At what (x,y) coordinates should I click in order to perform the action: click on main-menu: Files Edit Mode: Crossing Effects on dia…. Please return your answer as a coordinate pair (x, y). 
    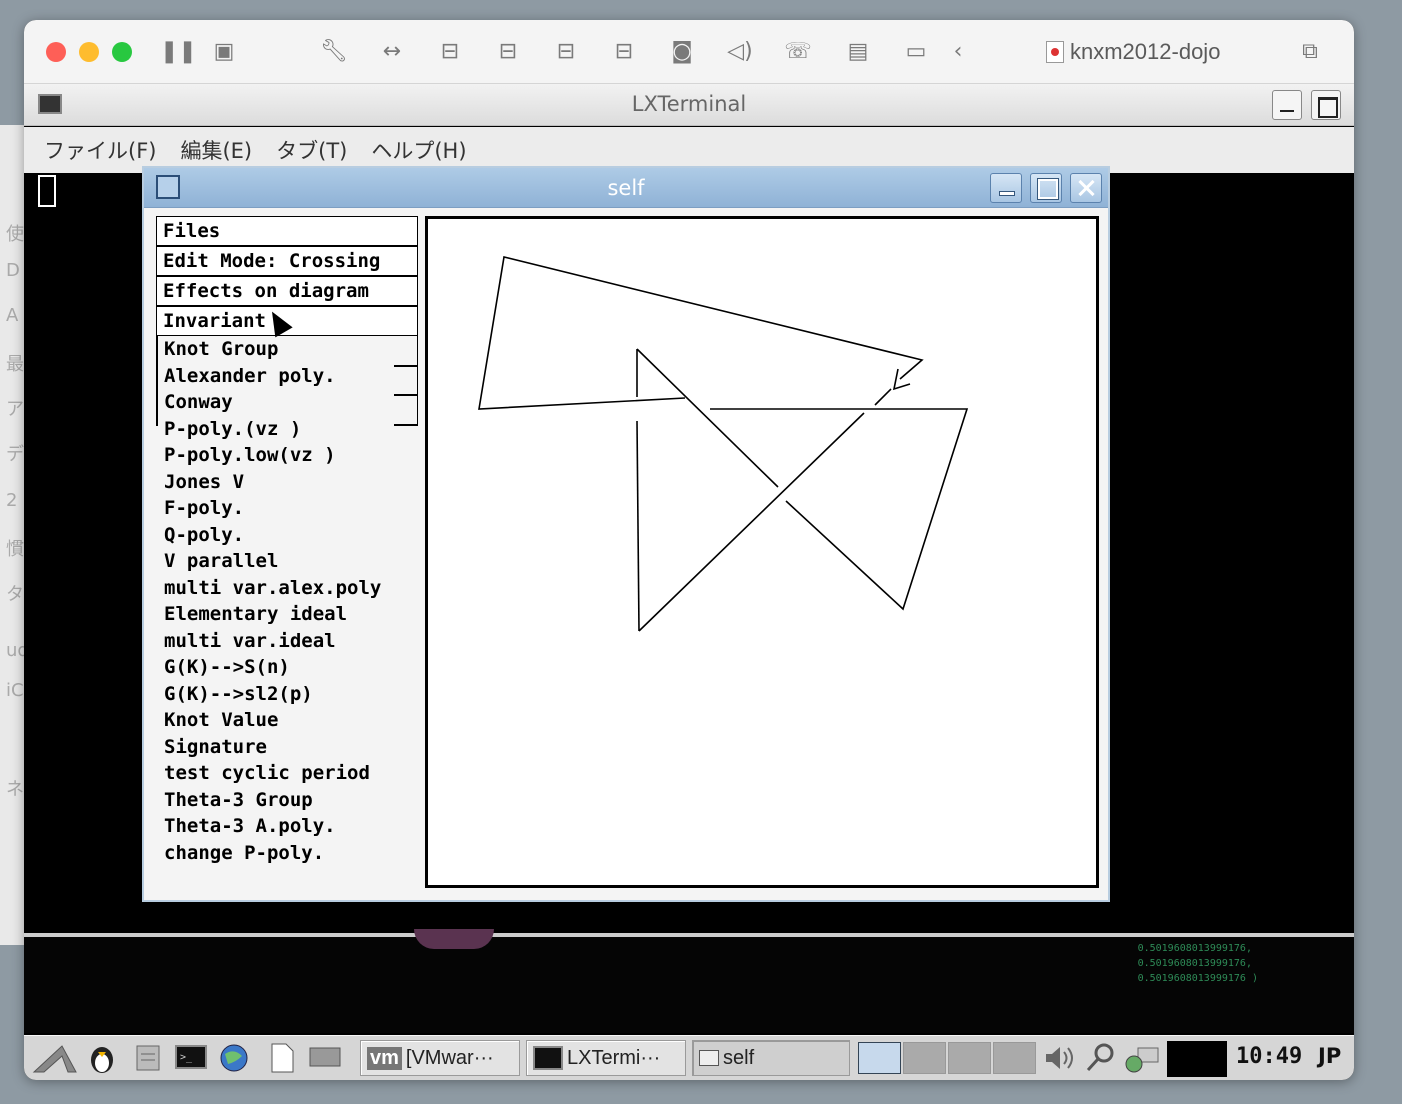
    Looking at the image, I should click on (287, 541).